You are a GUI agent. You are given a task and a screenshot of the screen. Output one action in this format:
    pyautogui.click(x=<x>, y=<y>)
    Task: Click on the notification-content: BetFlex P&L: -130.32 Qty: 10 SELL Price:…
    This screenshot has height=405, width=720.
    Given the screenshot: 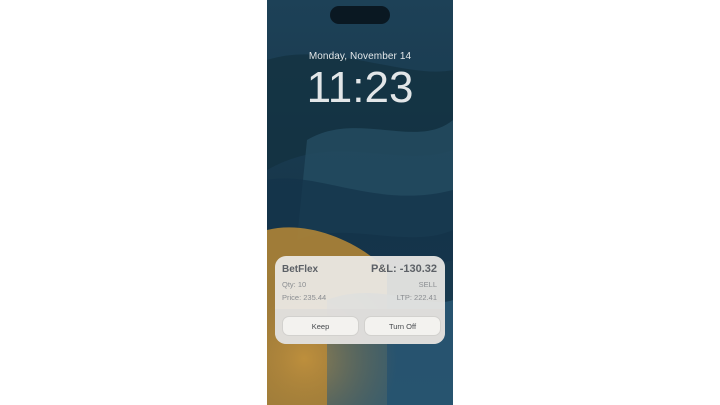 What is the action you would take?
    pyautogui.click(x=360, y=282)
    